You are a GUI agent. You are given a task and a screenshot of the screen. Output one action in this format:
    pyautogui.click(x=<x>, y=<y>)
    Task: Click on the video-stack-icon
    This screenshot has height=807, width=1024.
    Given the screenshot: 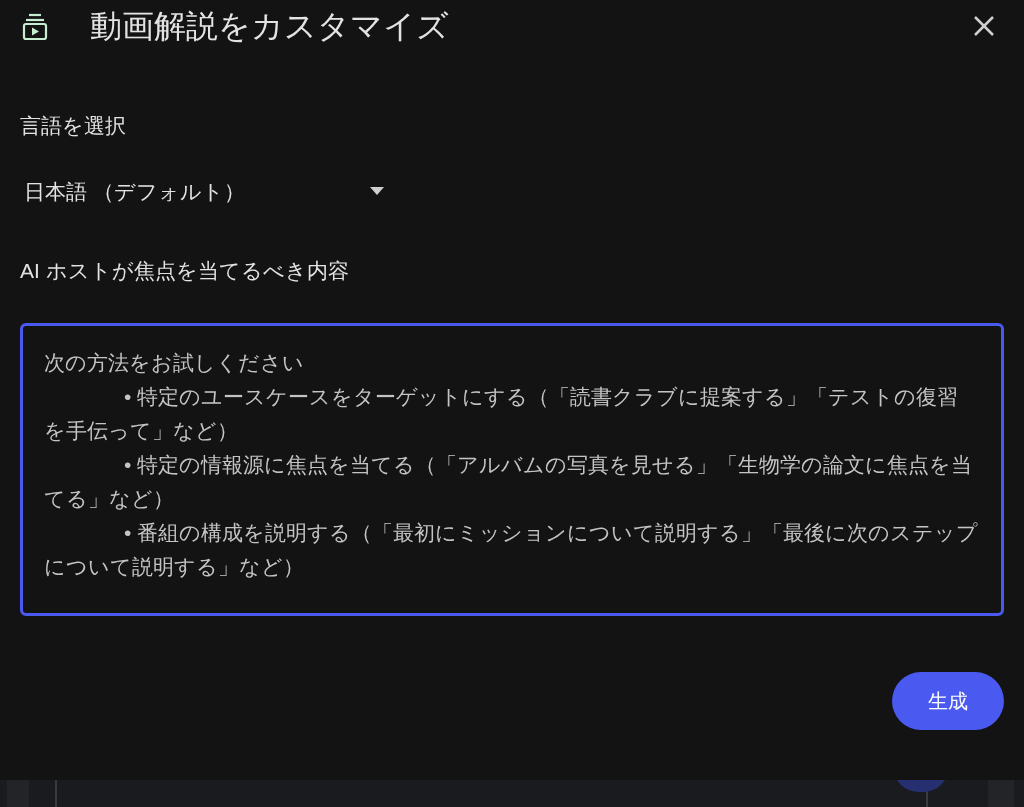 What is the action you would take?
    pyautogui.click(x=35, y=26)
    